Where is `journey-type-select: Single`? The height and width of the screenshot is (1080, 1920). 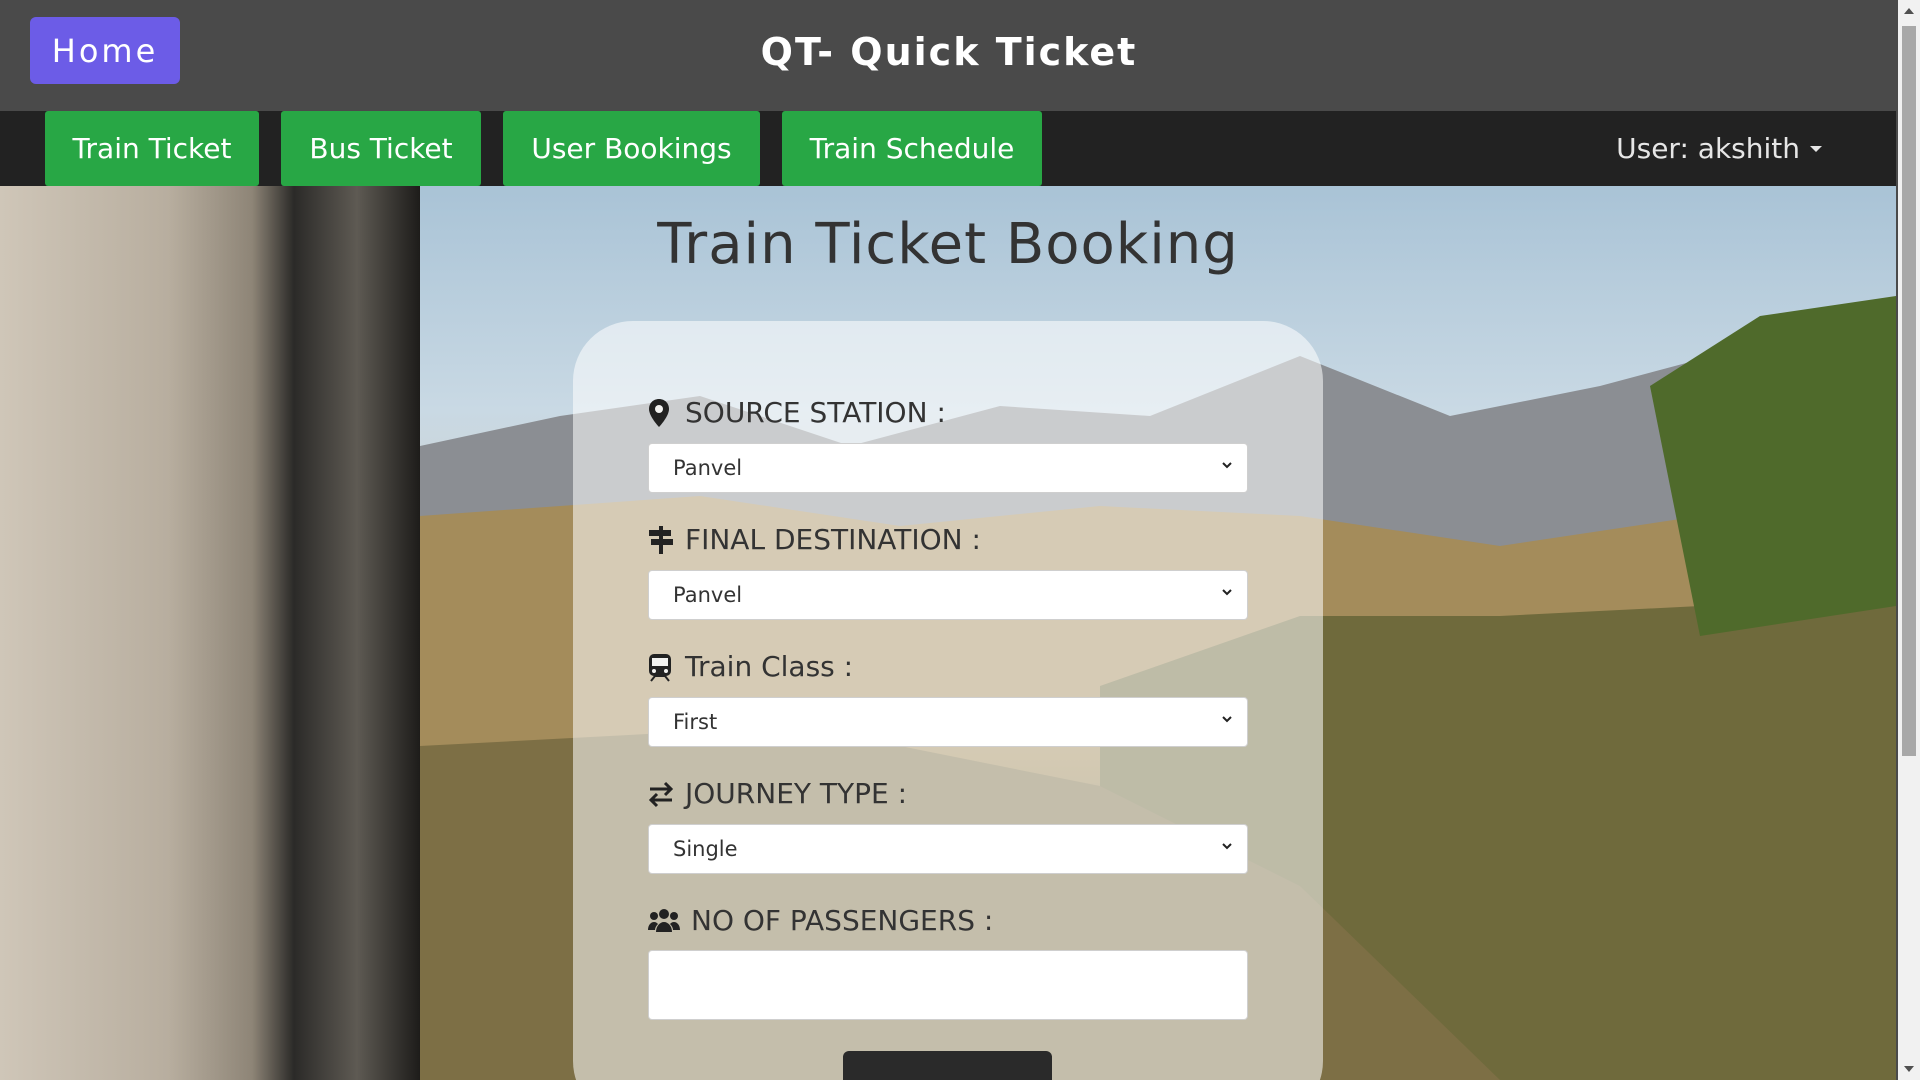 journey-type-select: Single is located at coordinates (948, 849).